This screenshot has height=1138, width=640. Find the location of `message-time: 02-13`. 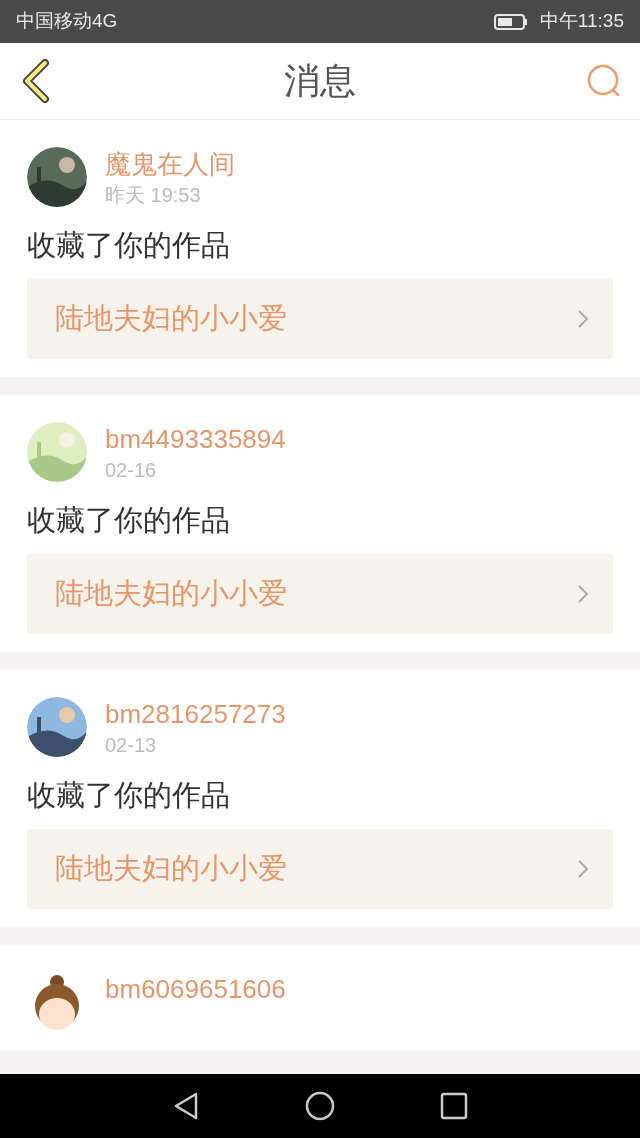

message-time: 02-13 is located at coordinates (131, 745).